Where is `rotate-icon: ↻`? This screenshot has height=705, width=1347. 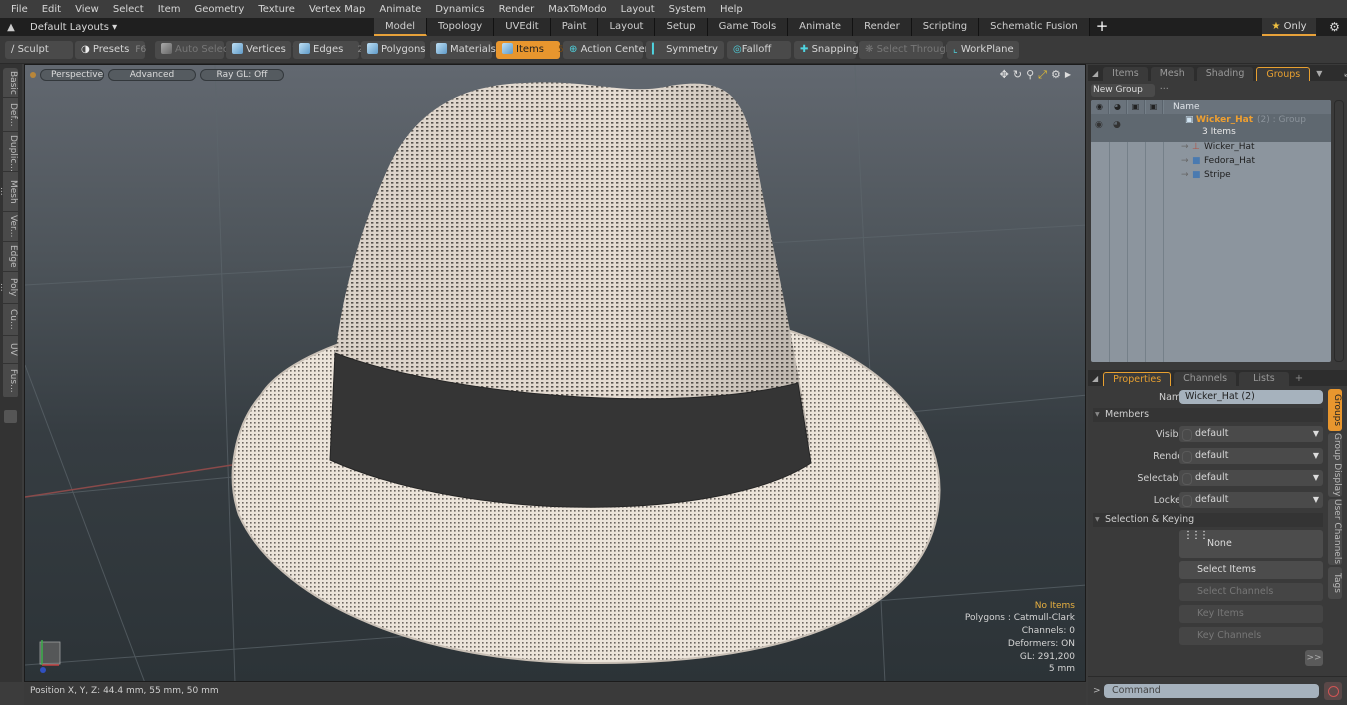 rotate-icon: ↻ is located at coordinates (1017, 75).